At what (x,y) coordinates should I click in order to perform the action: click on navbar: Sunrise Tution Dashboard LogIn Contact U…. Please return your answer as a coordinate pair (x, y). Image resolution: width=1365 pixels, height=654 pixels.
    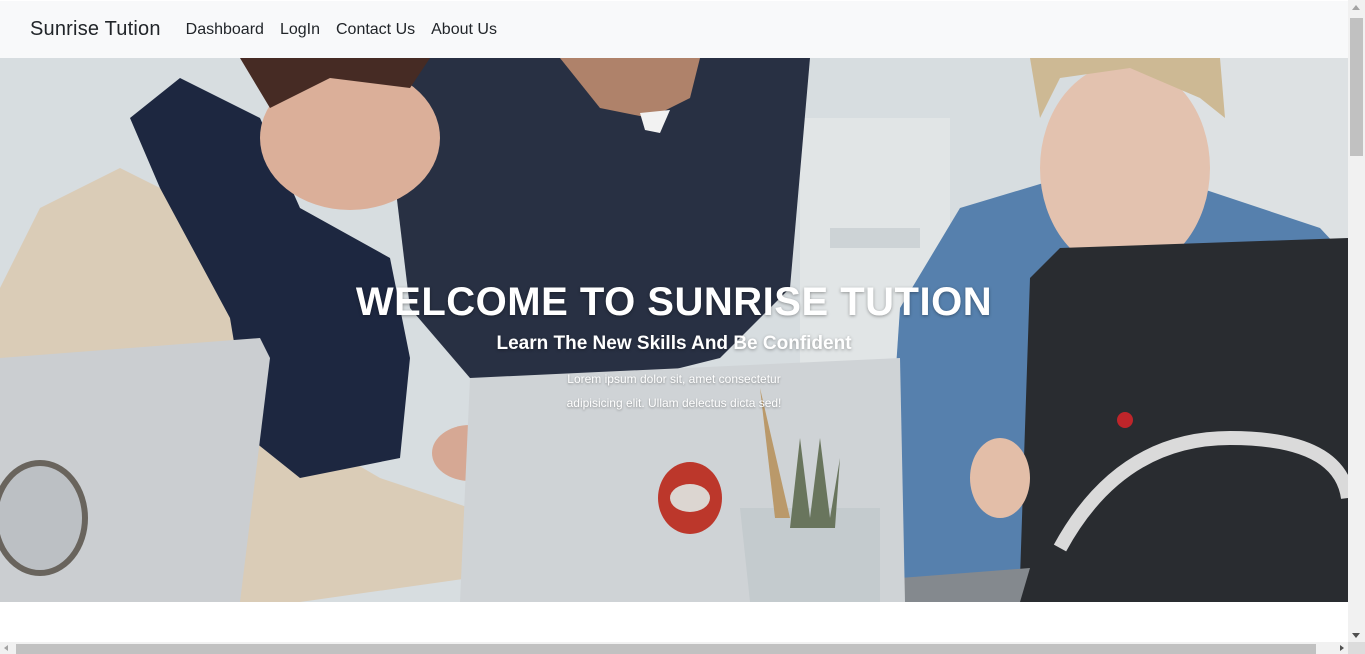
    Looking at the image, I should click on (674, 29).